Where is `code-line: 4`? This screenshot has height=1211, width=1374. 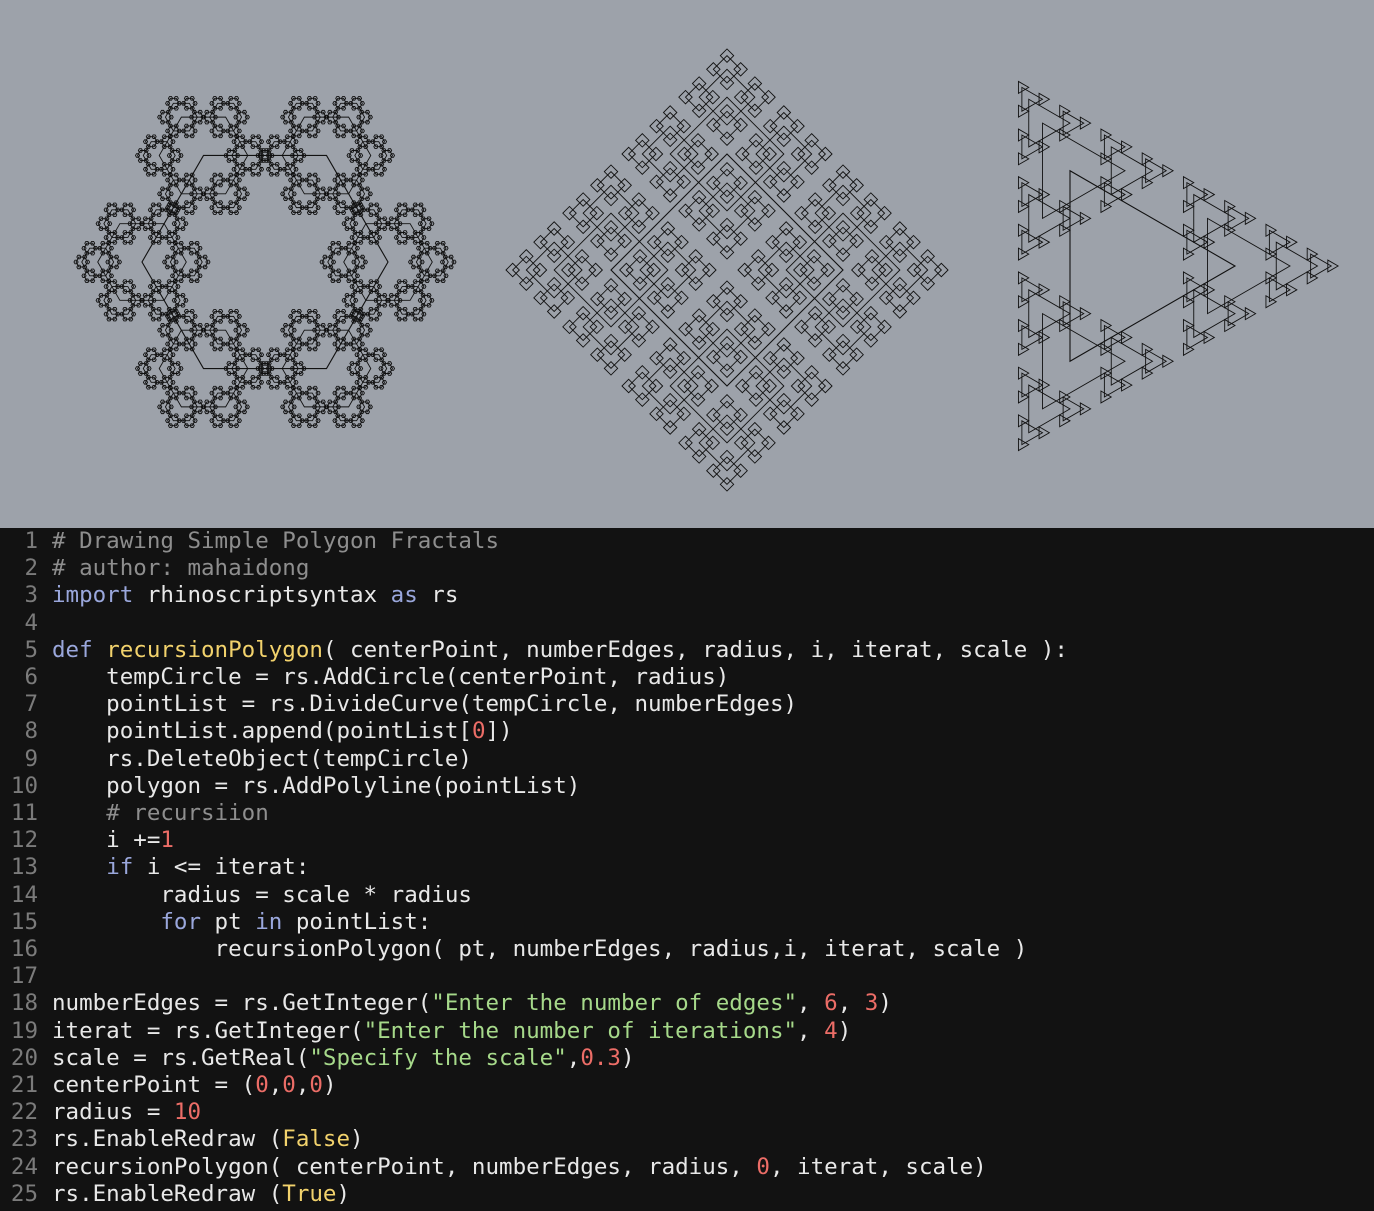
code-line: 4 is located at coordinates (687, 623).